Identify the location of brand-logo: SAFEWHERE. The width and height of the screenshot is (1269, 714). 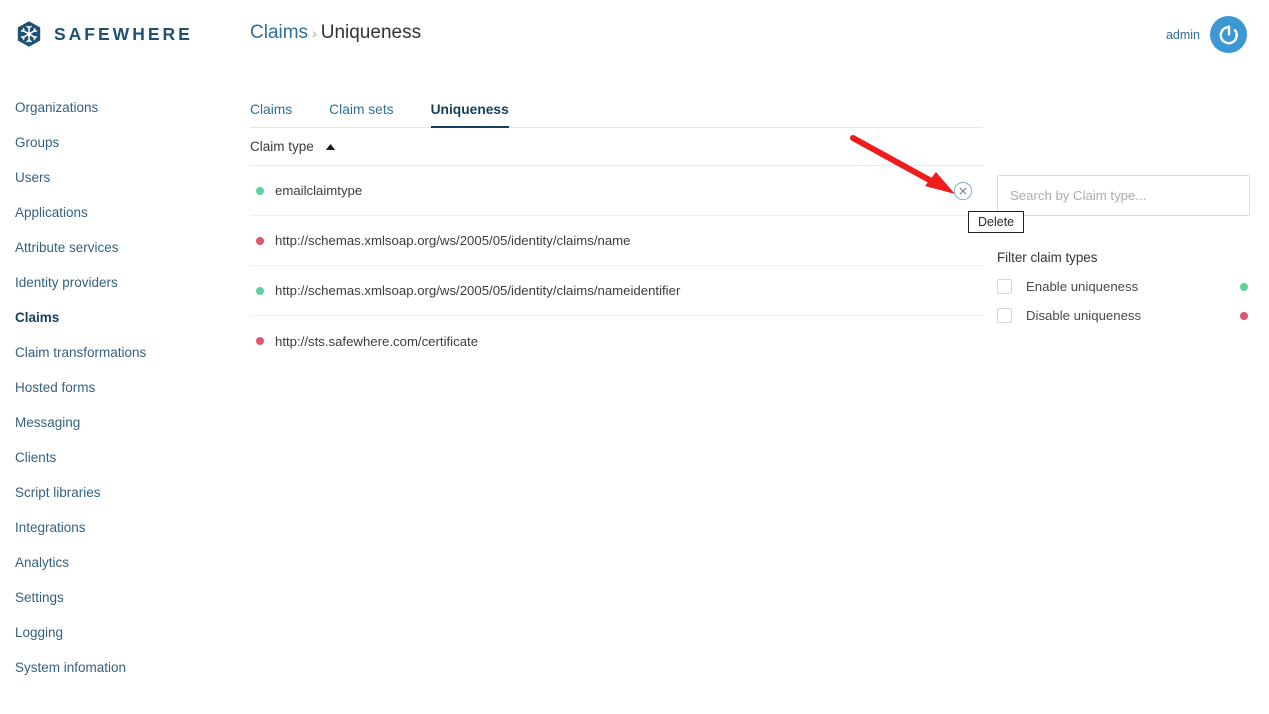
(104, 34).